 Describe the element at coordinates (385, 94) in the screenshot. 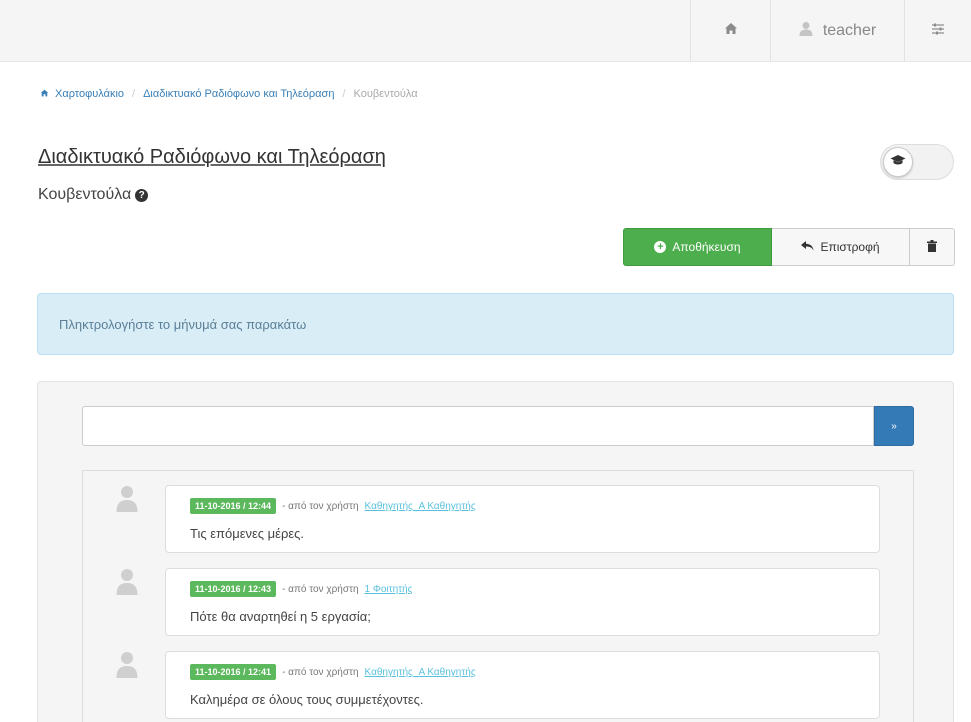

I see `breadcrumb-current: Κουβεντούλα` at that location.